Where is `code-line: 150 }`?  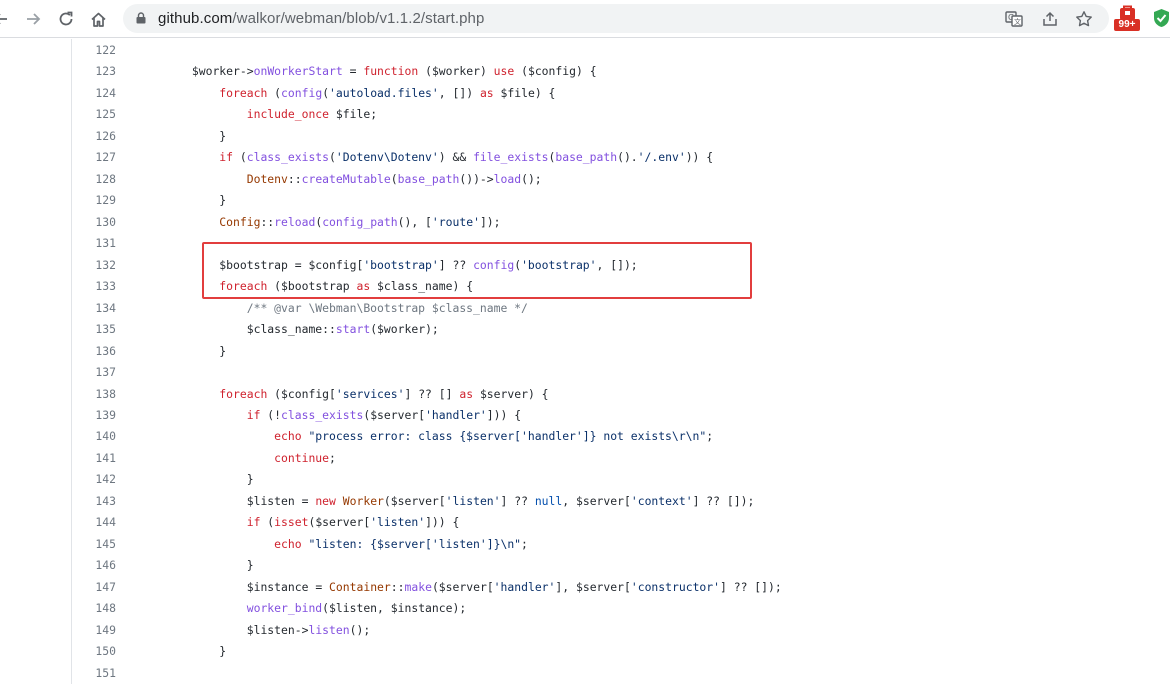
code-line: 150 } is located at coordinates (585, 652).